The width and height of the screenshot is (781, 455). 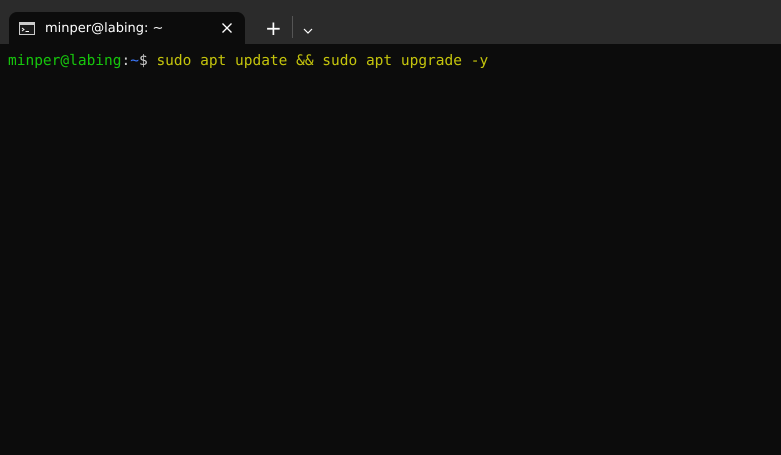 I want to click on new-tab-button: +, so click(x=273, y=28).